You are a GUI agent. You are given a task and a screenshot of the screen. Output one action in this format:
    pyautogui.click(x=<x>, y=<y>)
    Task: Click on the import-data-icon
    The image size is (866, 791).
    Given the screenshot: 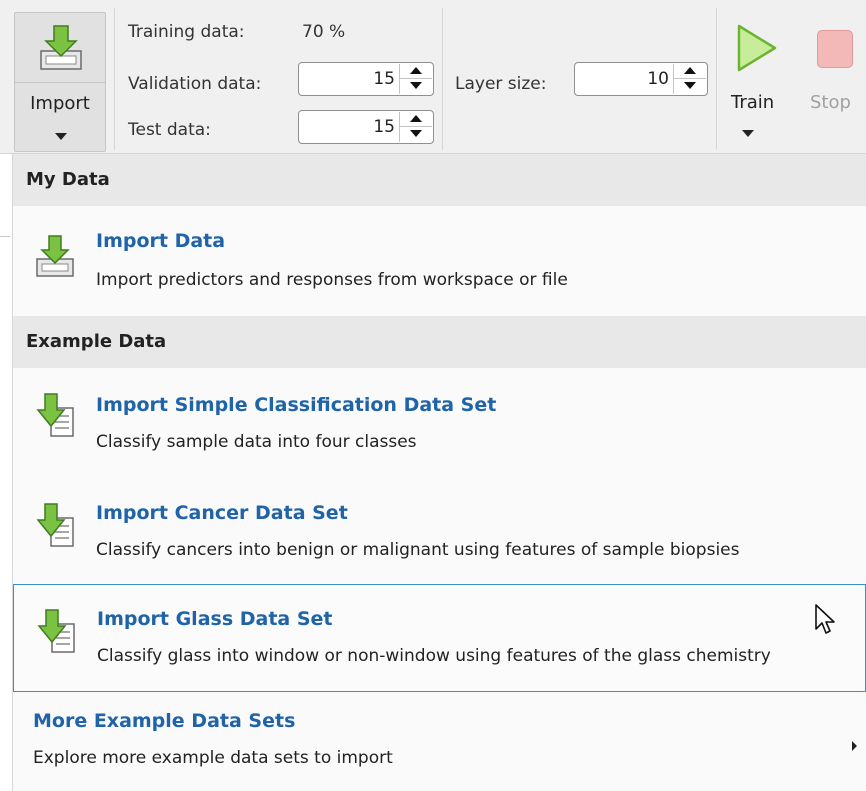 What is the action you would take?
    pyautogui.click(x=55, y=256)
    